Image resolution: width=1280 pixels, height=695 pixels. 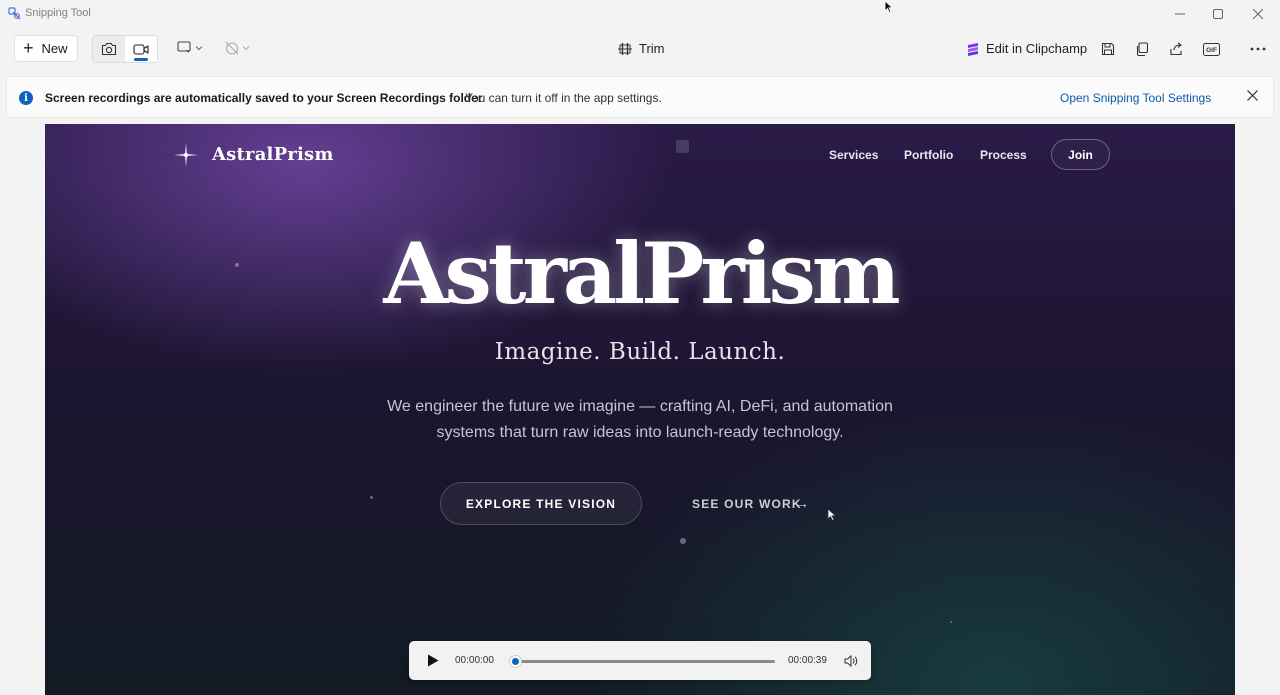 I want to click on more-icon, so click(x=1258, y=49).